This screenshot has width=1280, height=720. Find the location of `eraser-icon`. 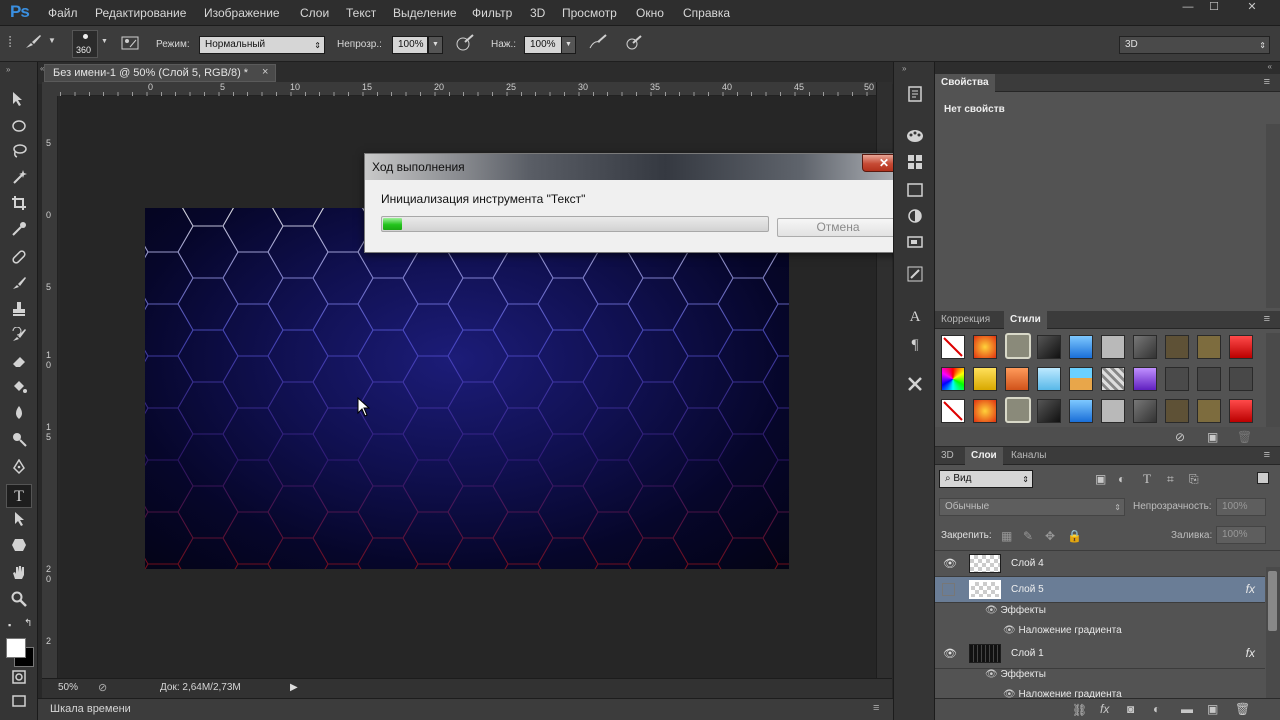

eraser-icon is located at coordinates (19, 364).